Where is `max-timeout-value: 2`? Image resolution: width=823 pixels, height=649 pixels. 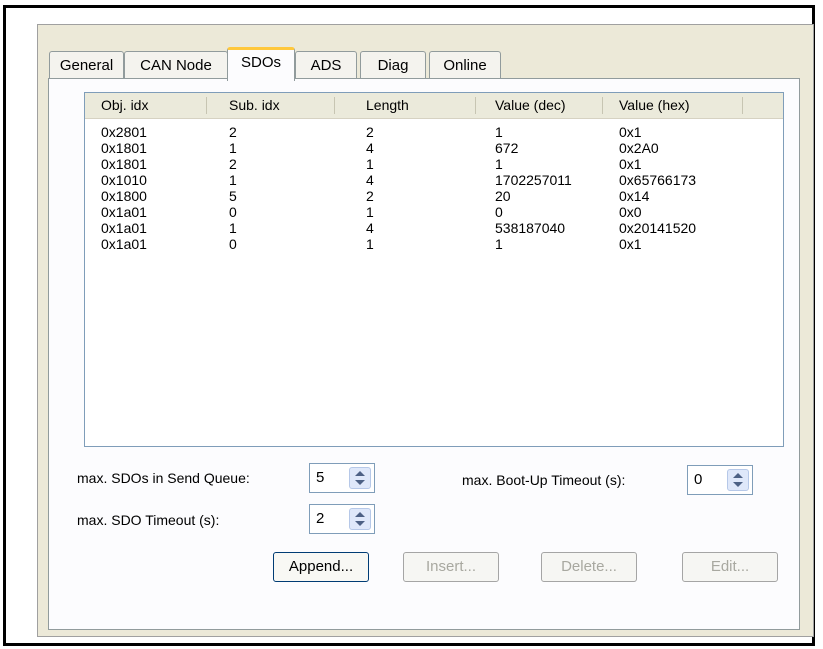 max-timeout-value: 2 is located at coordinates (320, 518).